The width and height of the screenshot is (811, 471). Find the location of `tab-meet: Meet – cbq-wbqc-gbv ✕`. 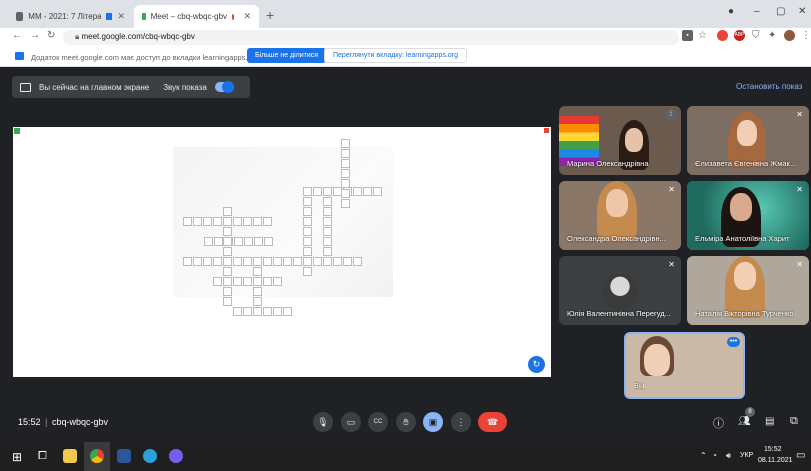

tab-meet: Meet – cbq-wbqc-gbv ✕ is located at coordinates (196, 16).